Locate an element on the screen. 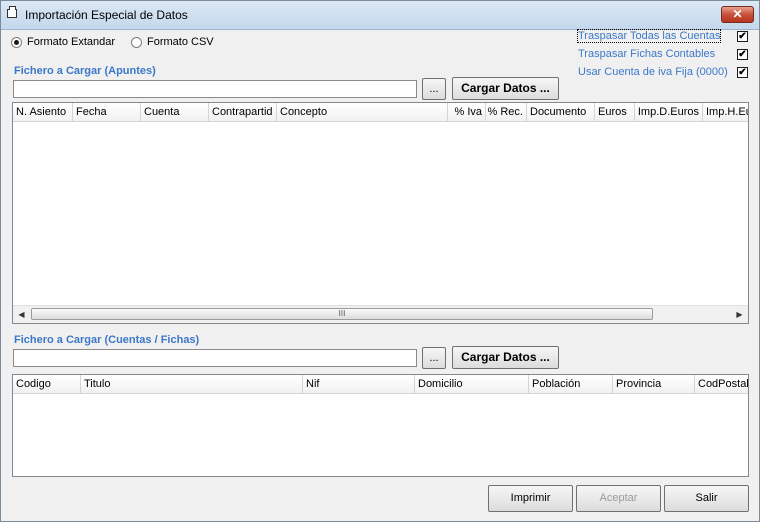  scroll-left-icon: ◀ is located at coordinates (21, 314).